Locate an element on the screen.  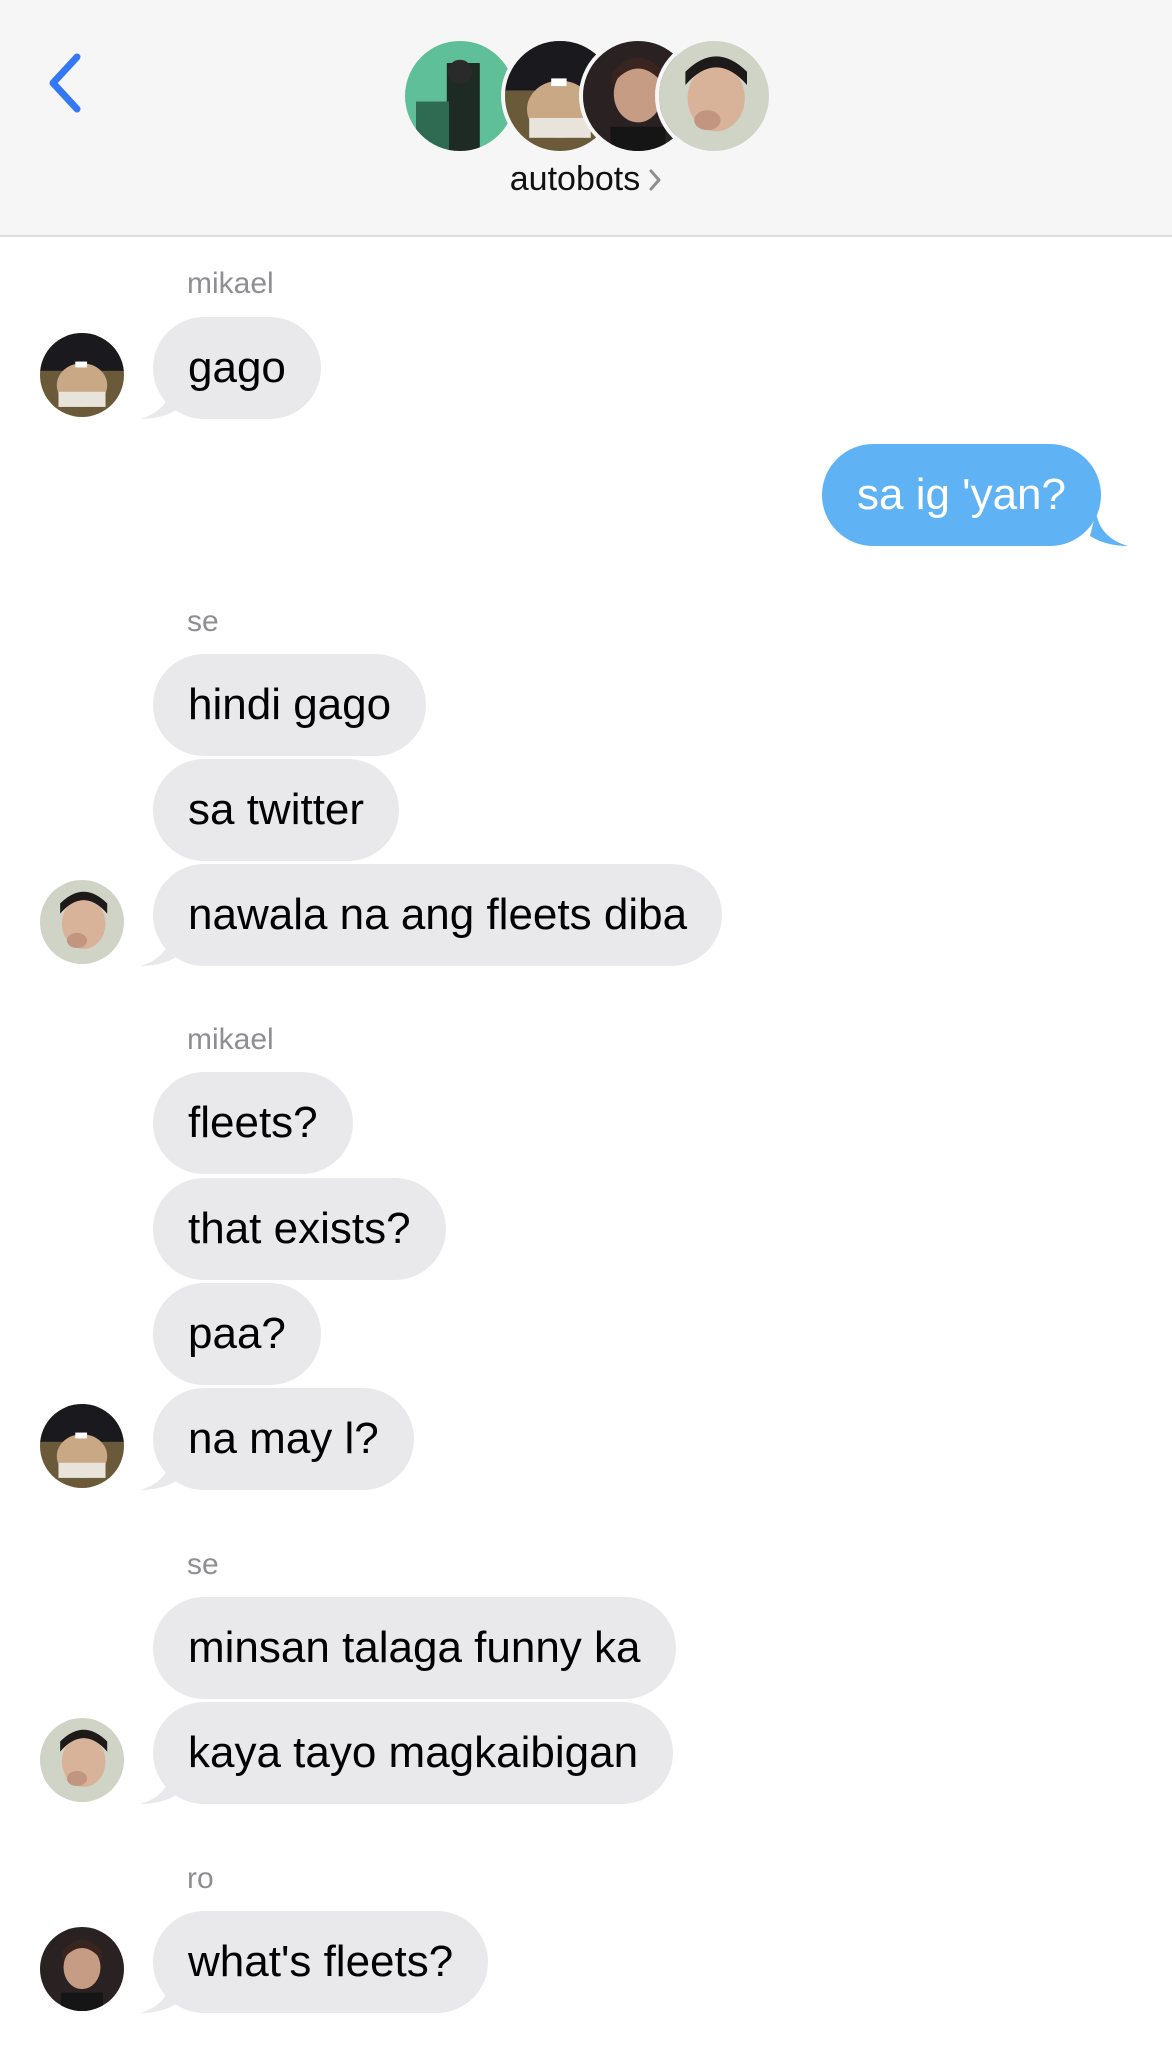
avatar-ro is located at coordinates (82, 1969).